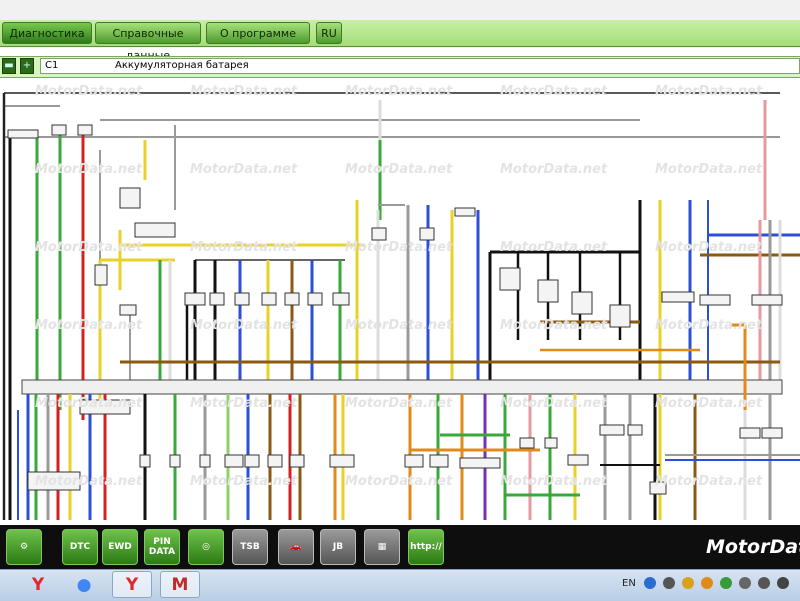 Image resolution: width=800 pixels, height=601 pixels. Describe the element at coordinates (629, 583) in the screenshot. I see `language-indicator: EN` at that location.